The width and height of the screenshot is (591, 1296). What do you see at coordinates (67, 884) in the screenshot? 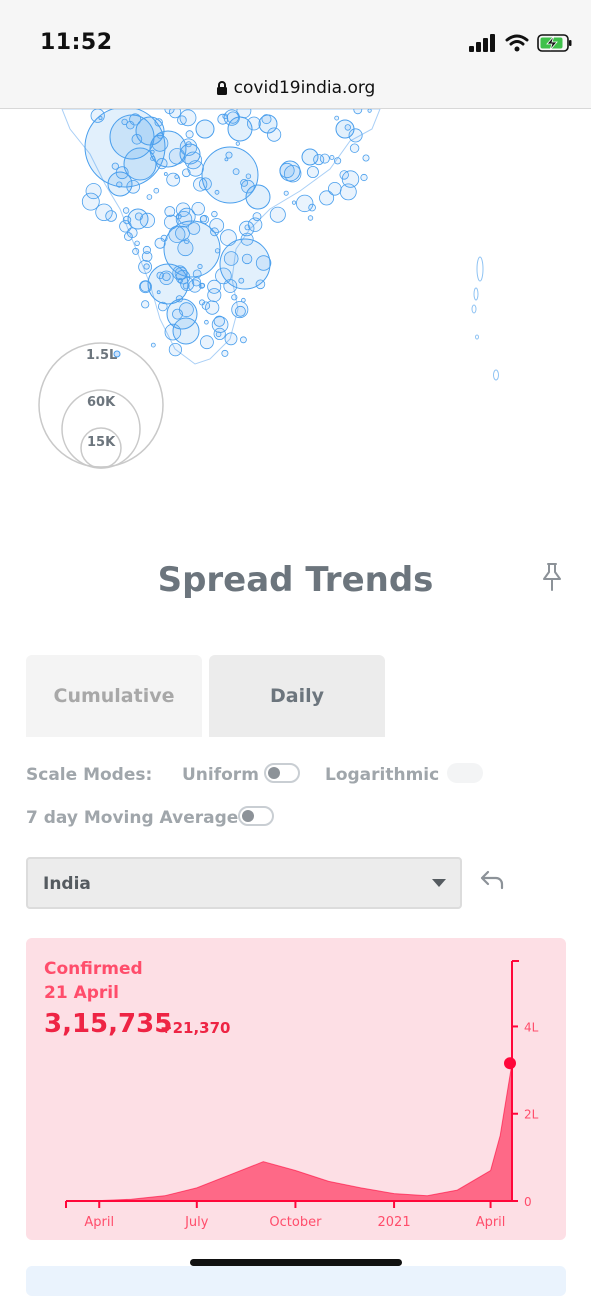
I see `region-select-value: India` at bounding box center [67, 884].